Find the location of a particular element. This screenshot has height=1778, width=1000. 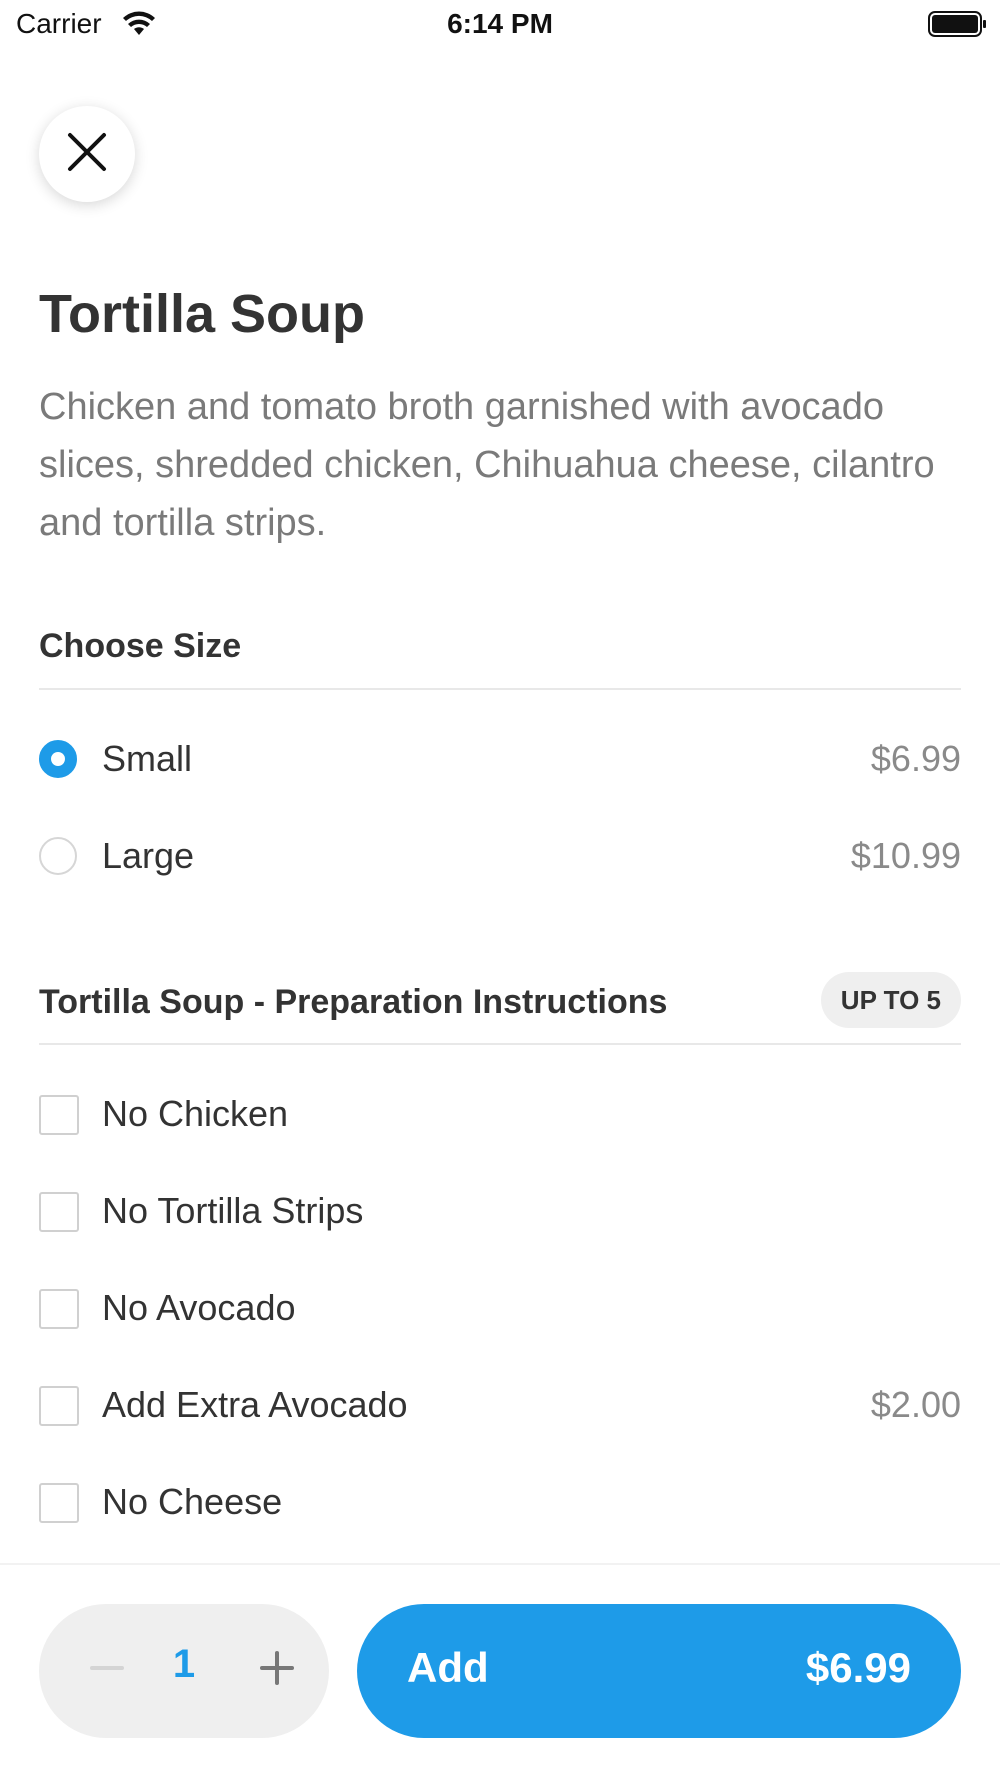

close-button is located at coordinates (87, 154).